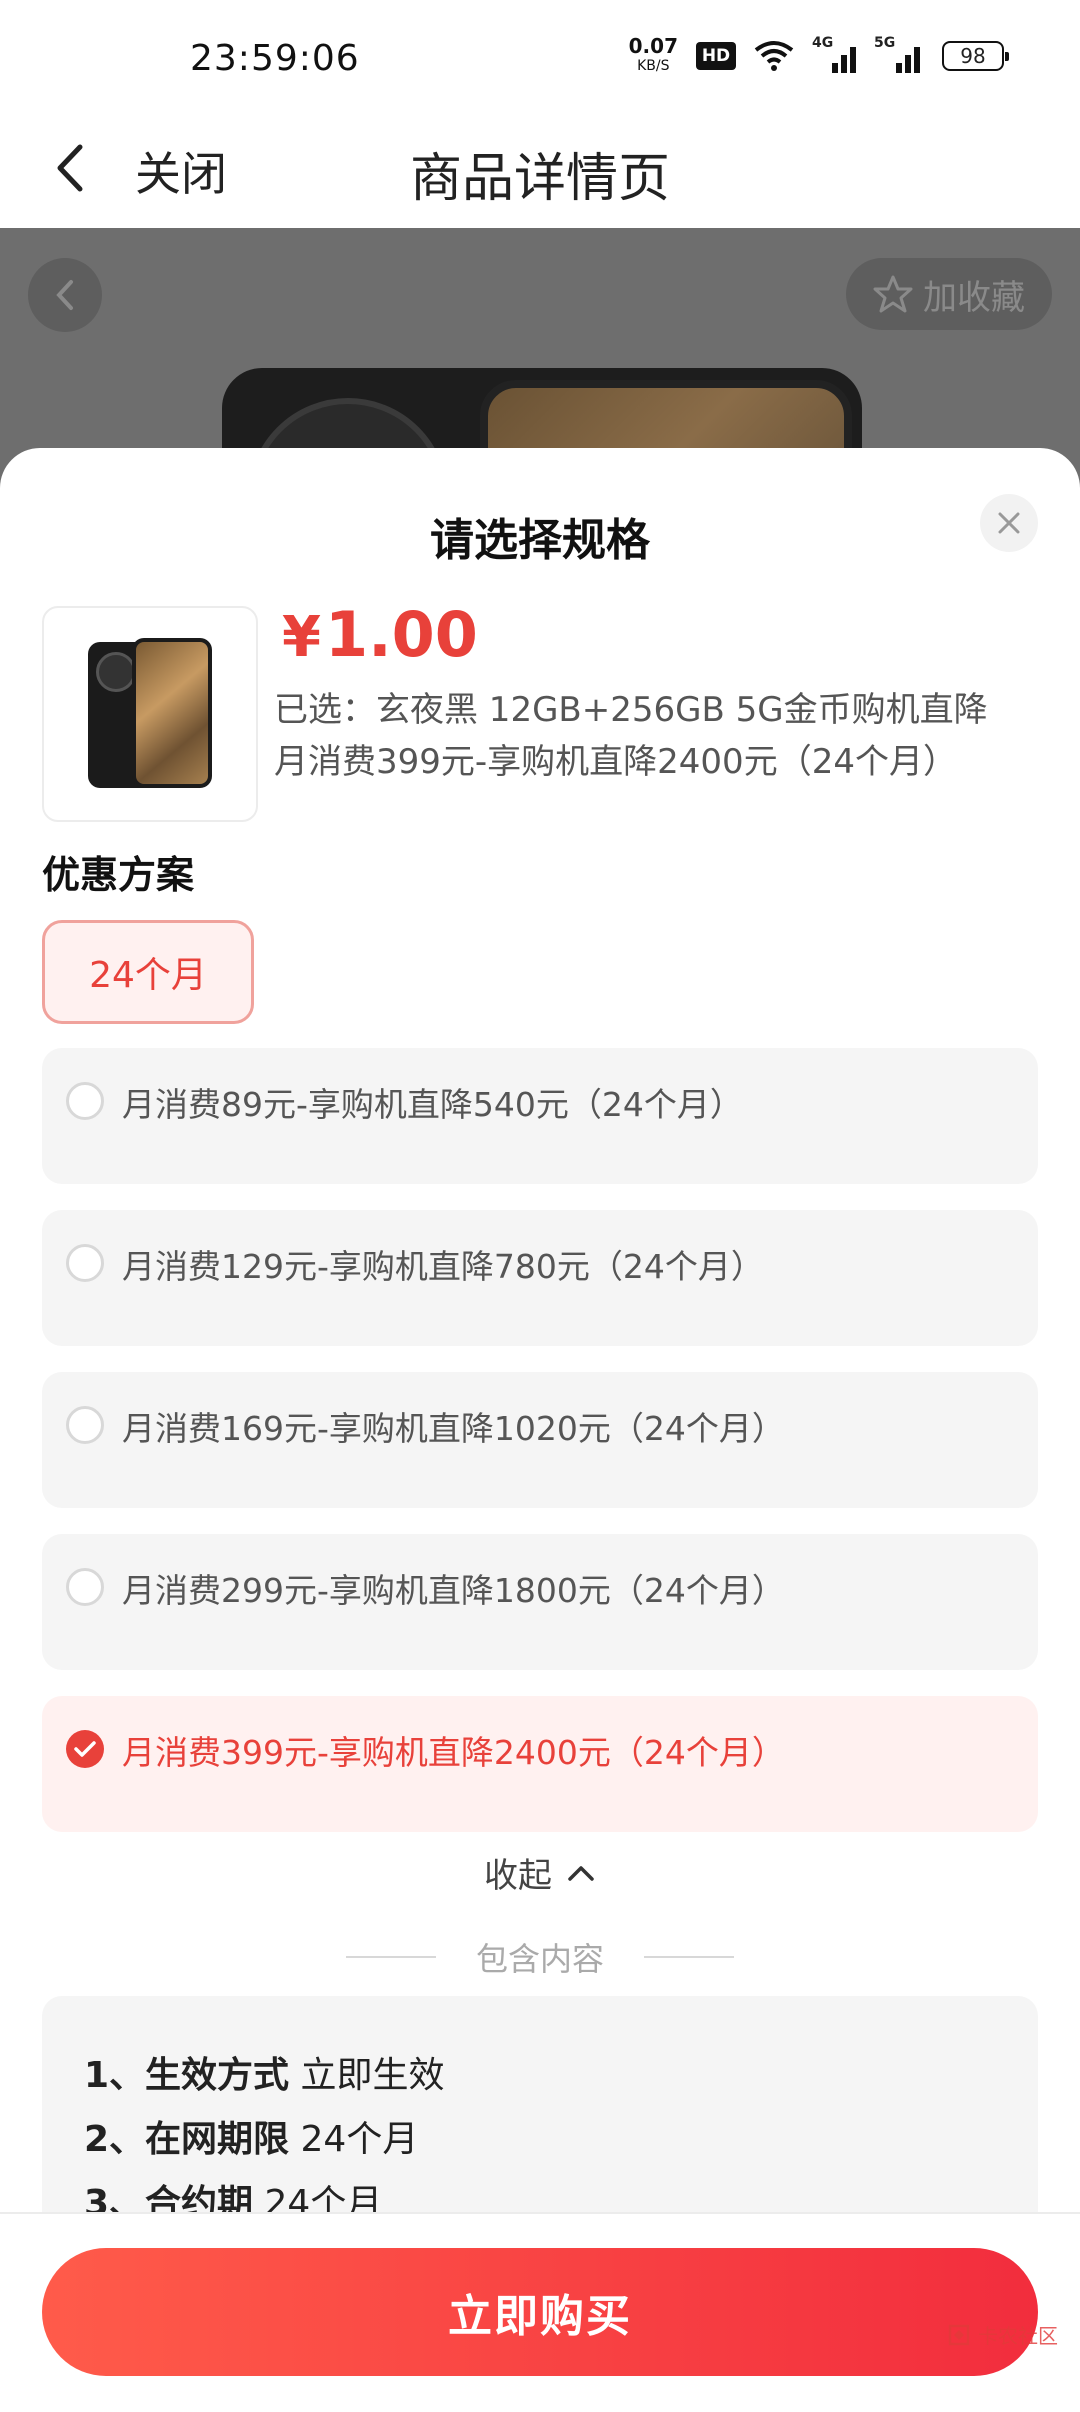  What do you see at coordinates (301, 637) in the screenshot?
I see `currency-symbol: ¥` at bounding box center [301, 637].